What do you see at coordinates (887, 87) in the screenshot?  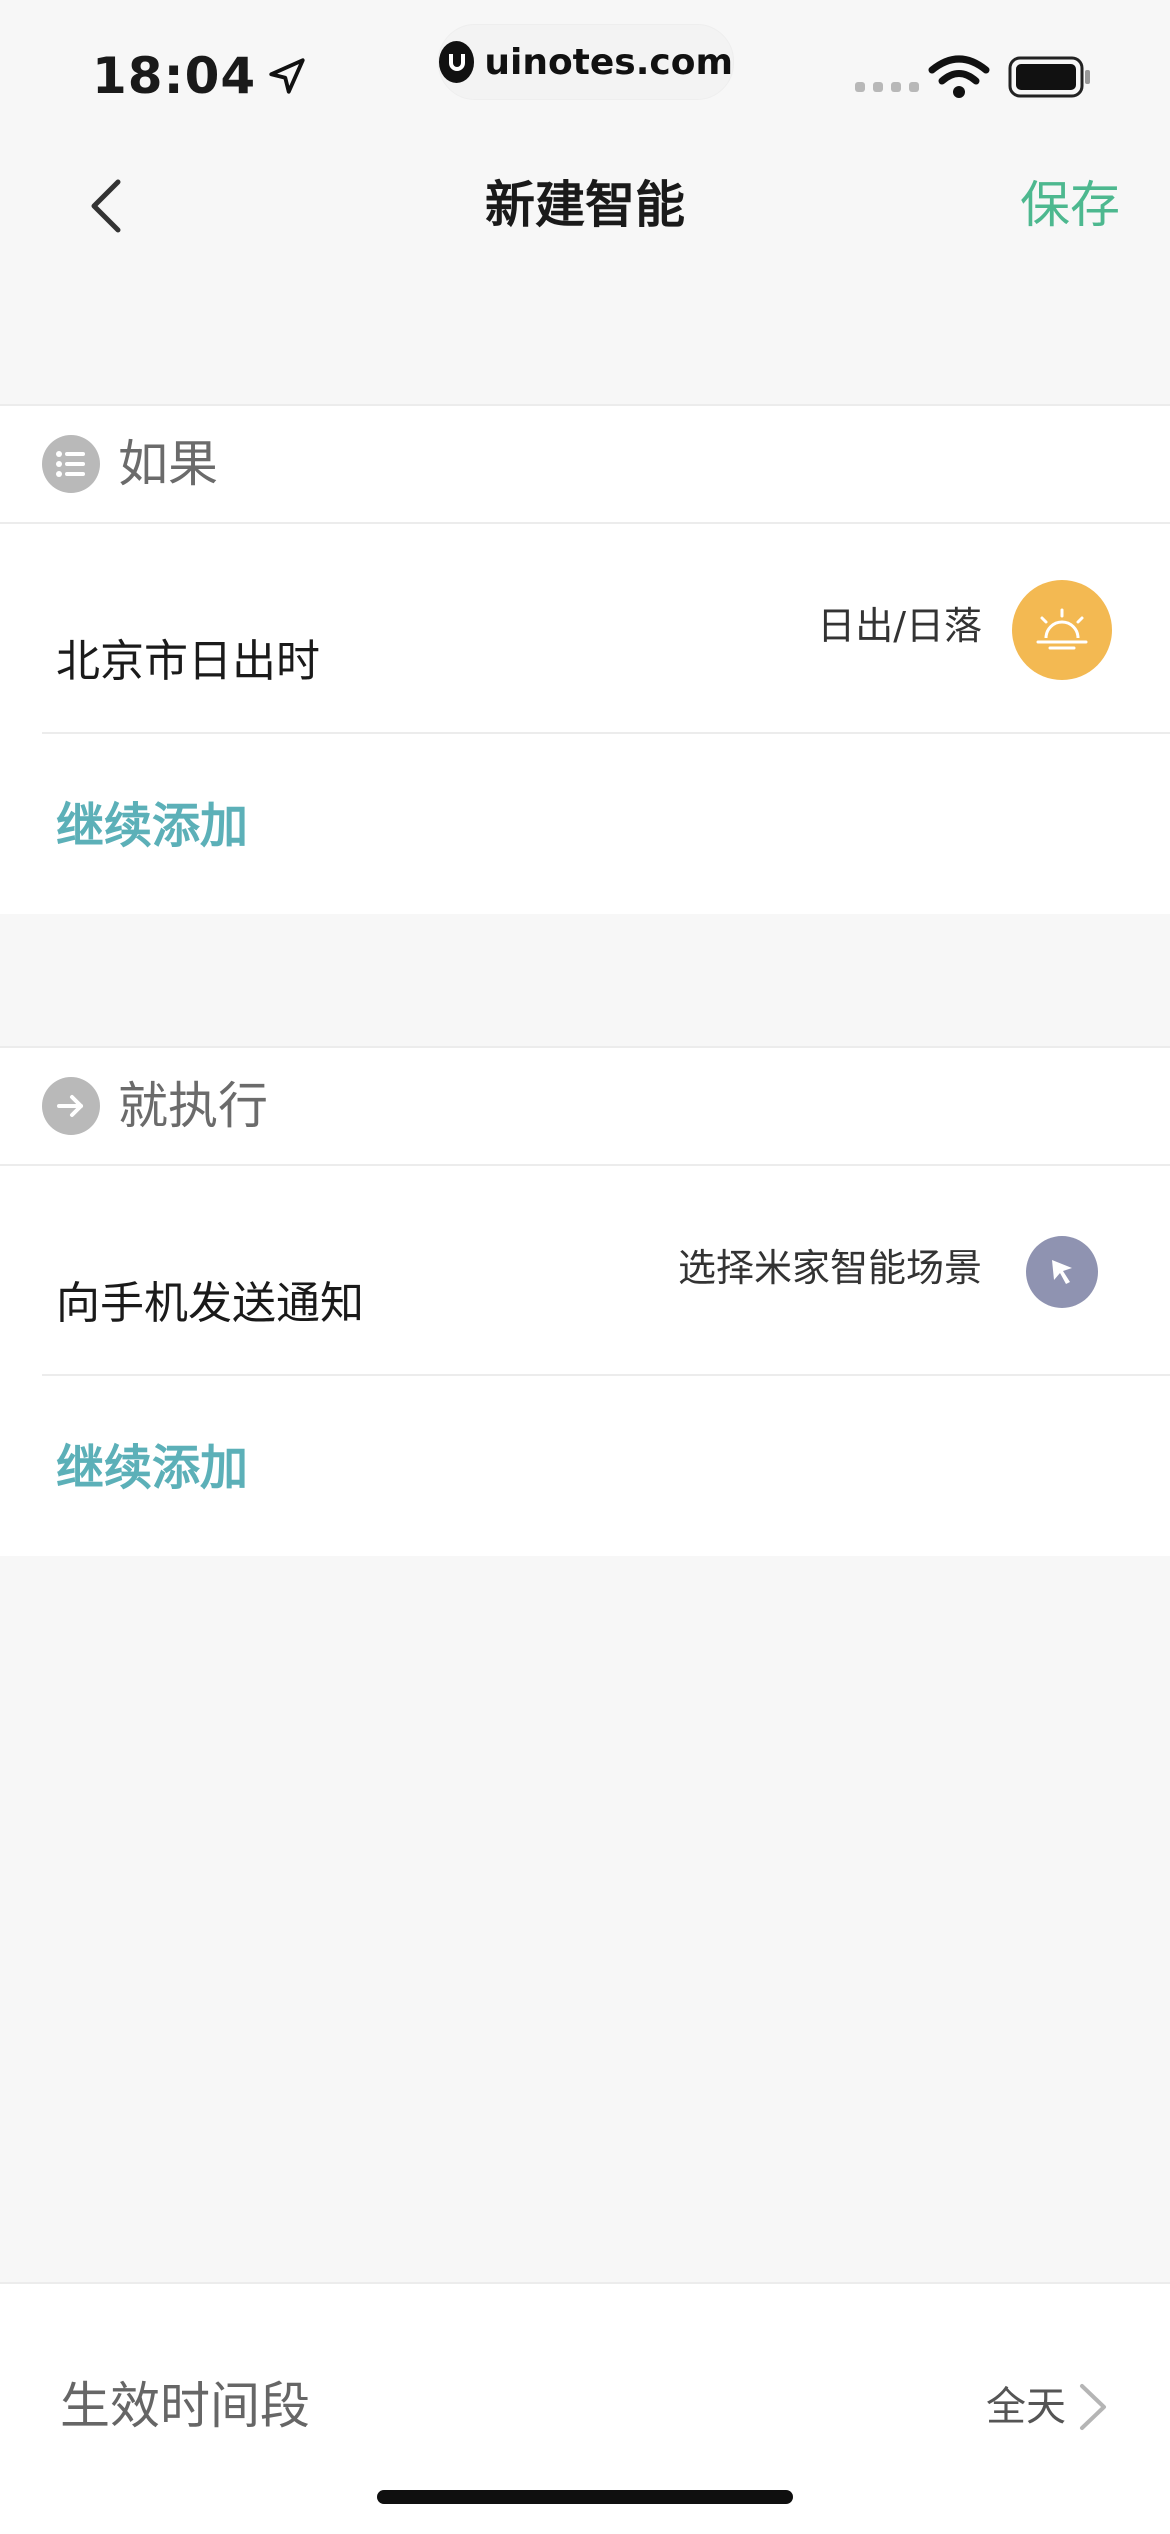 I see `cellular-signal-icon` at bounding box center [887, 87].